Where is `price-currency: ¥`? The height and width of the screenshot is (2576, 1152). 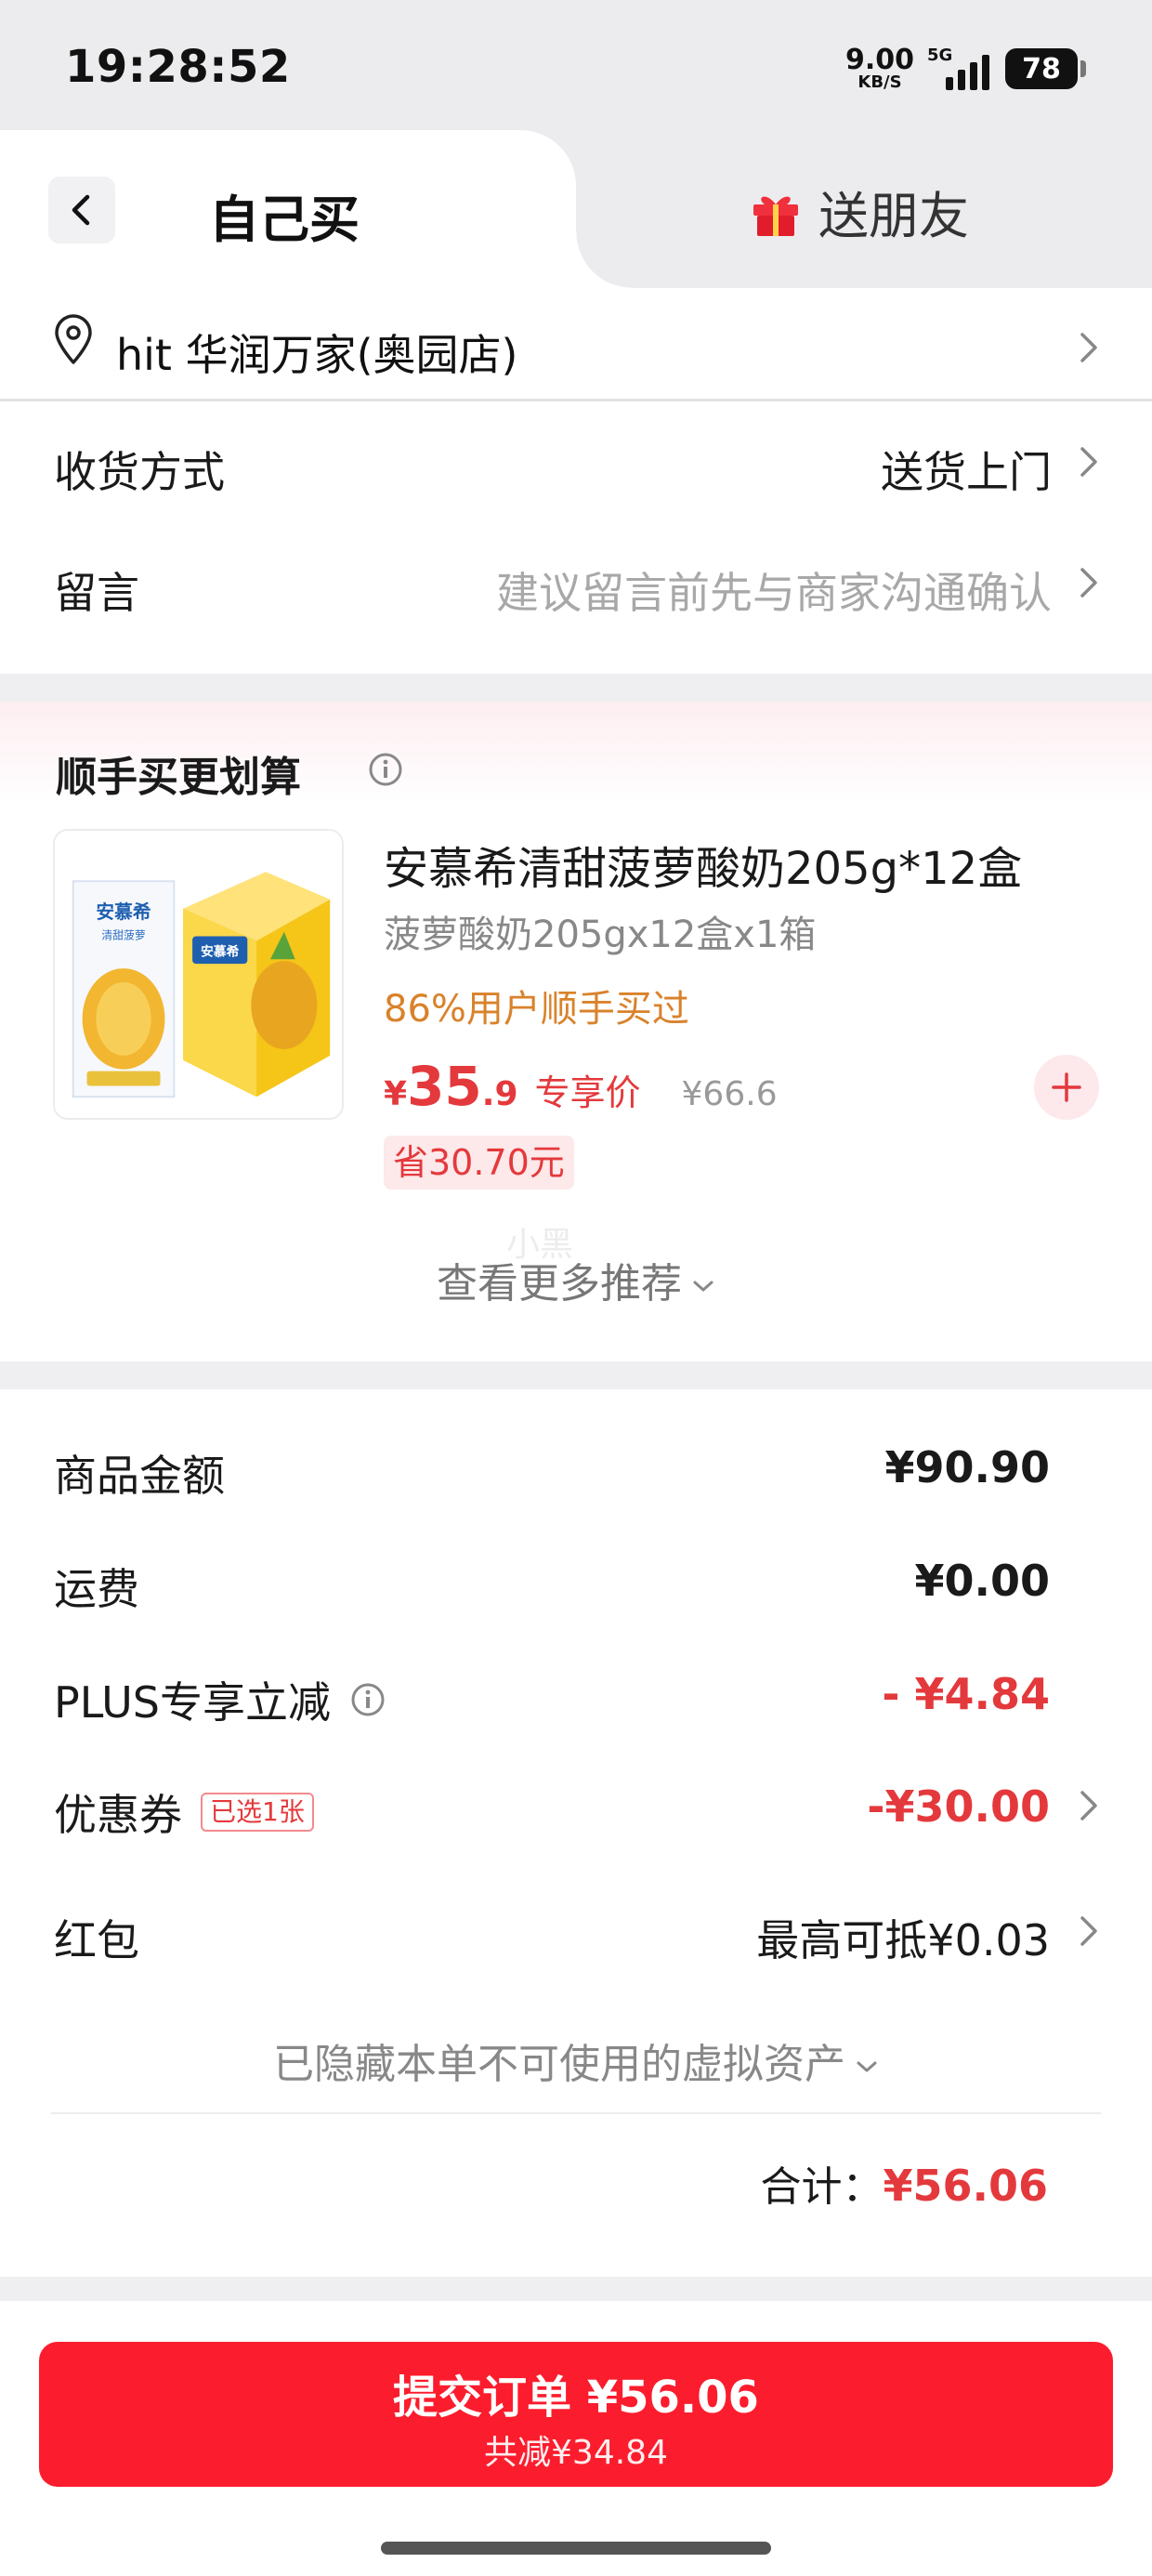
price-currency: ¥ is located at coordinates (396, 1094).